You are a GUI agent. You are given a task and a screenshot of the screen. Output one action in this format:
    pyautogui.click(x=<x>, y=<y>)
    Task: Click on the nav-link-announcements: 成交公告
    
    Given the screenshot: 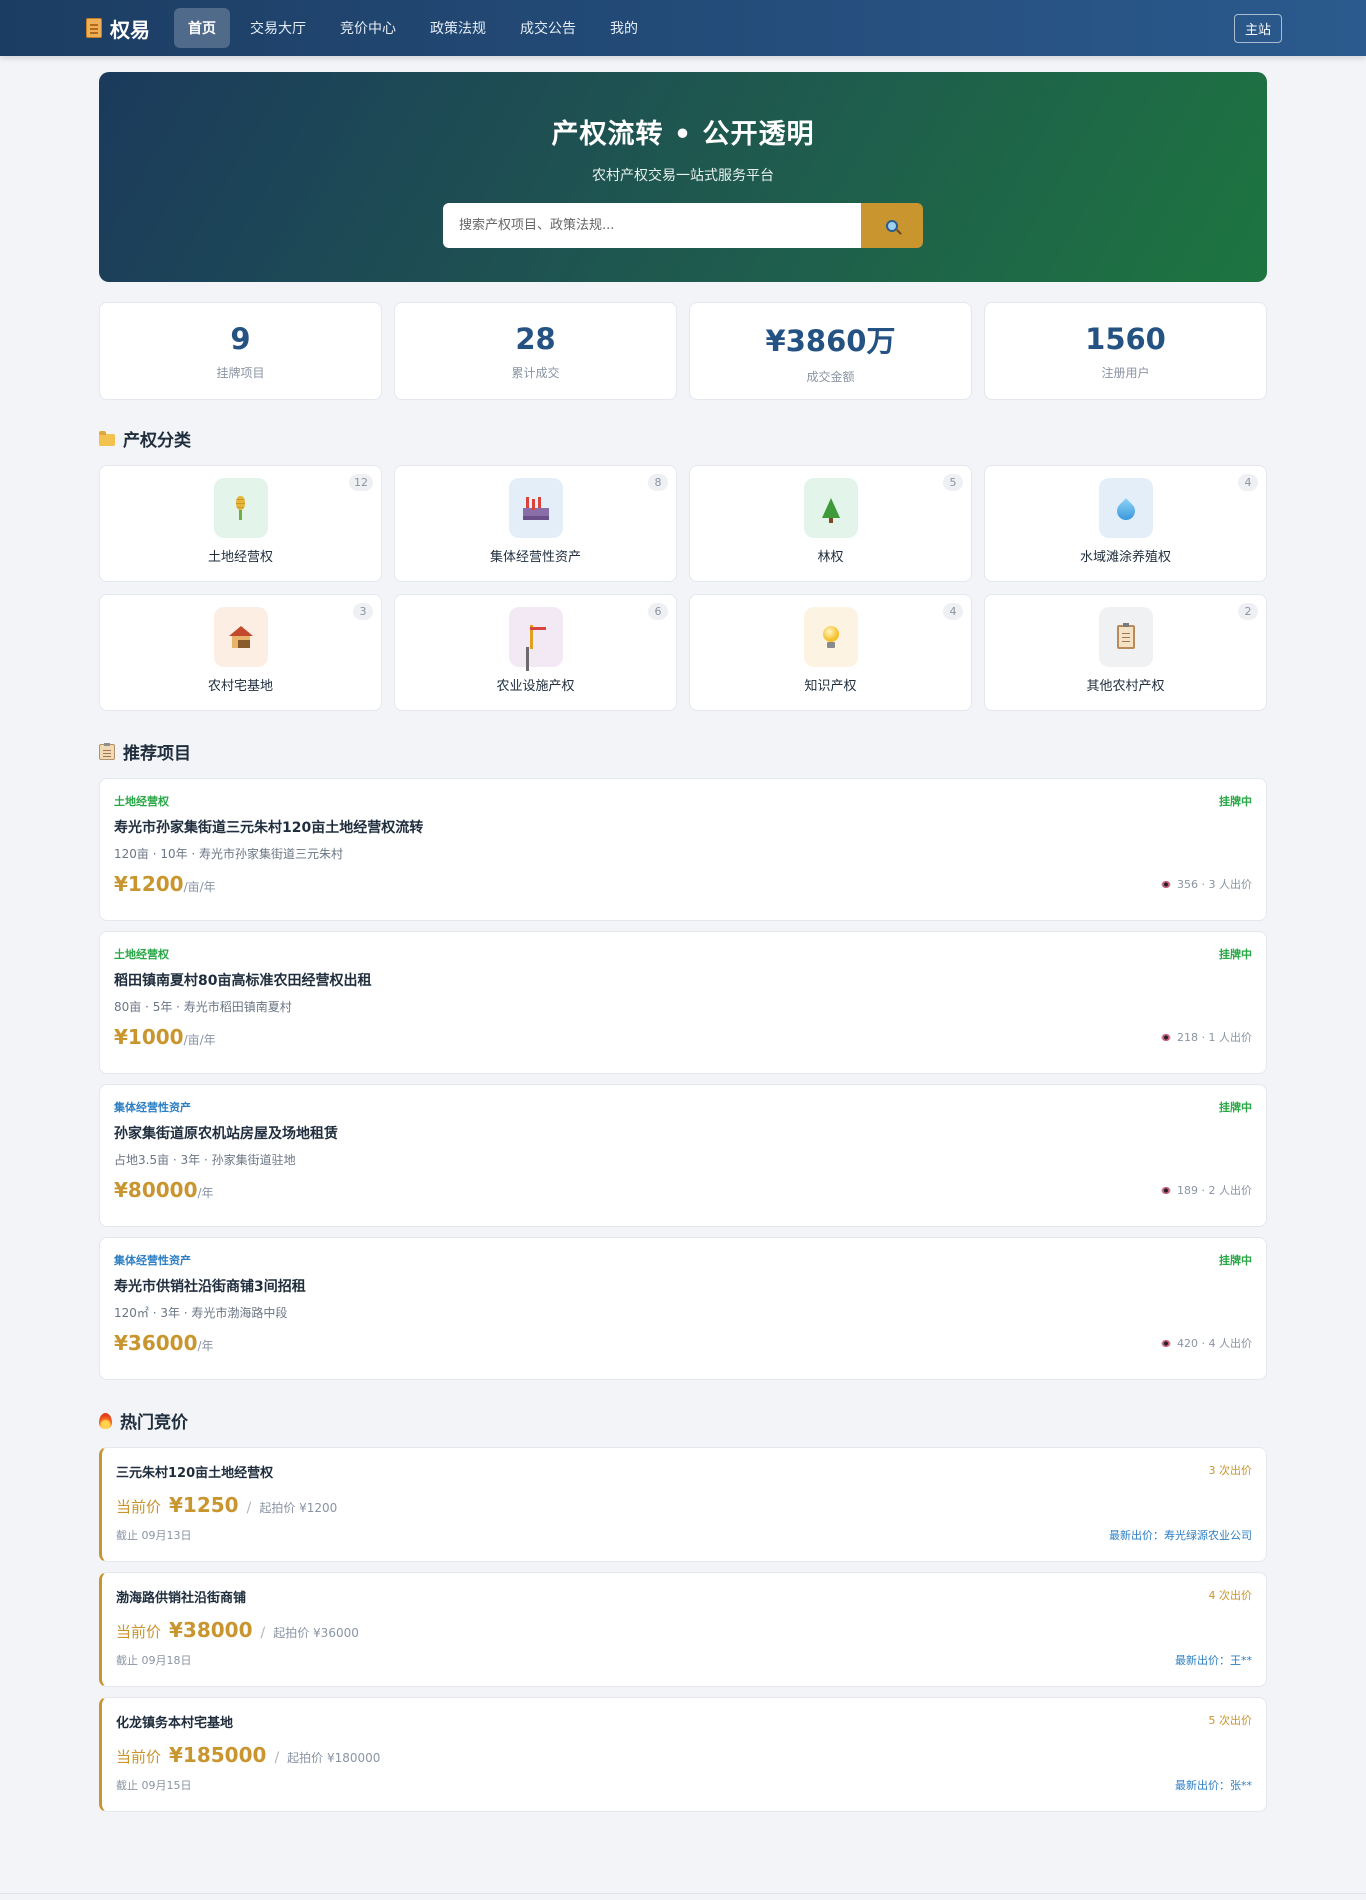 What is the action you would take?
    pyautogui.click(x=548, y=28)
    